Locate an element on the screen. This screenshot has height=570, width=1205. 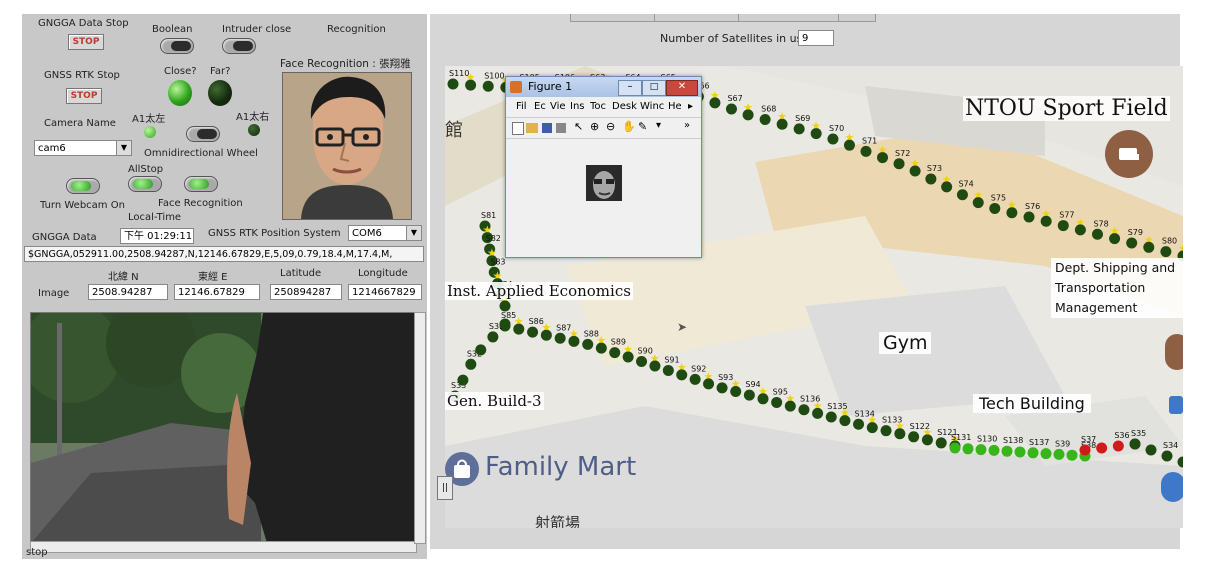
bus-stop-icon is located at coordinates (1176, 405).